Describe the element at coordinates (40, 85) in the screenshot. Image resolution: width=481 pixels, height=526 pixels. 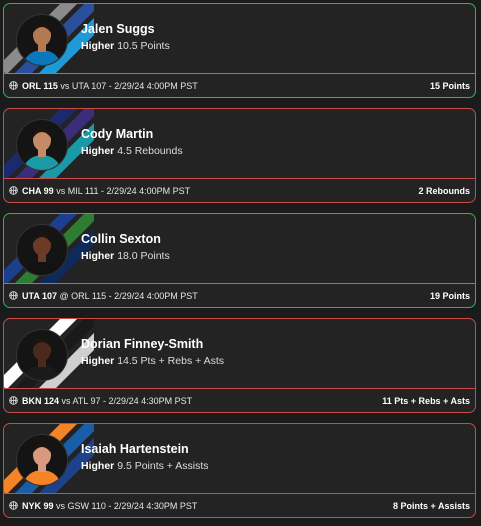
I see `team-score: ORL 115` at that location.